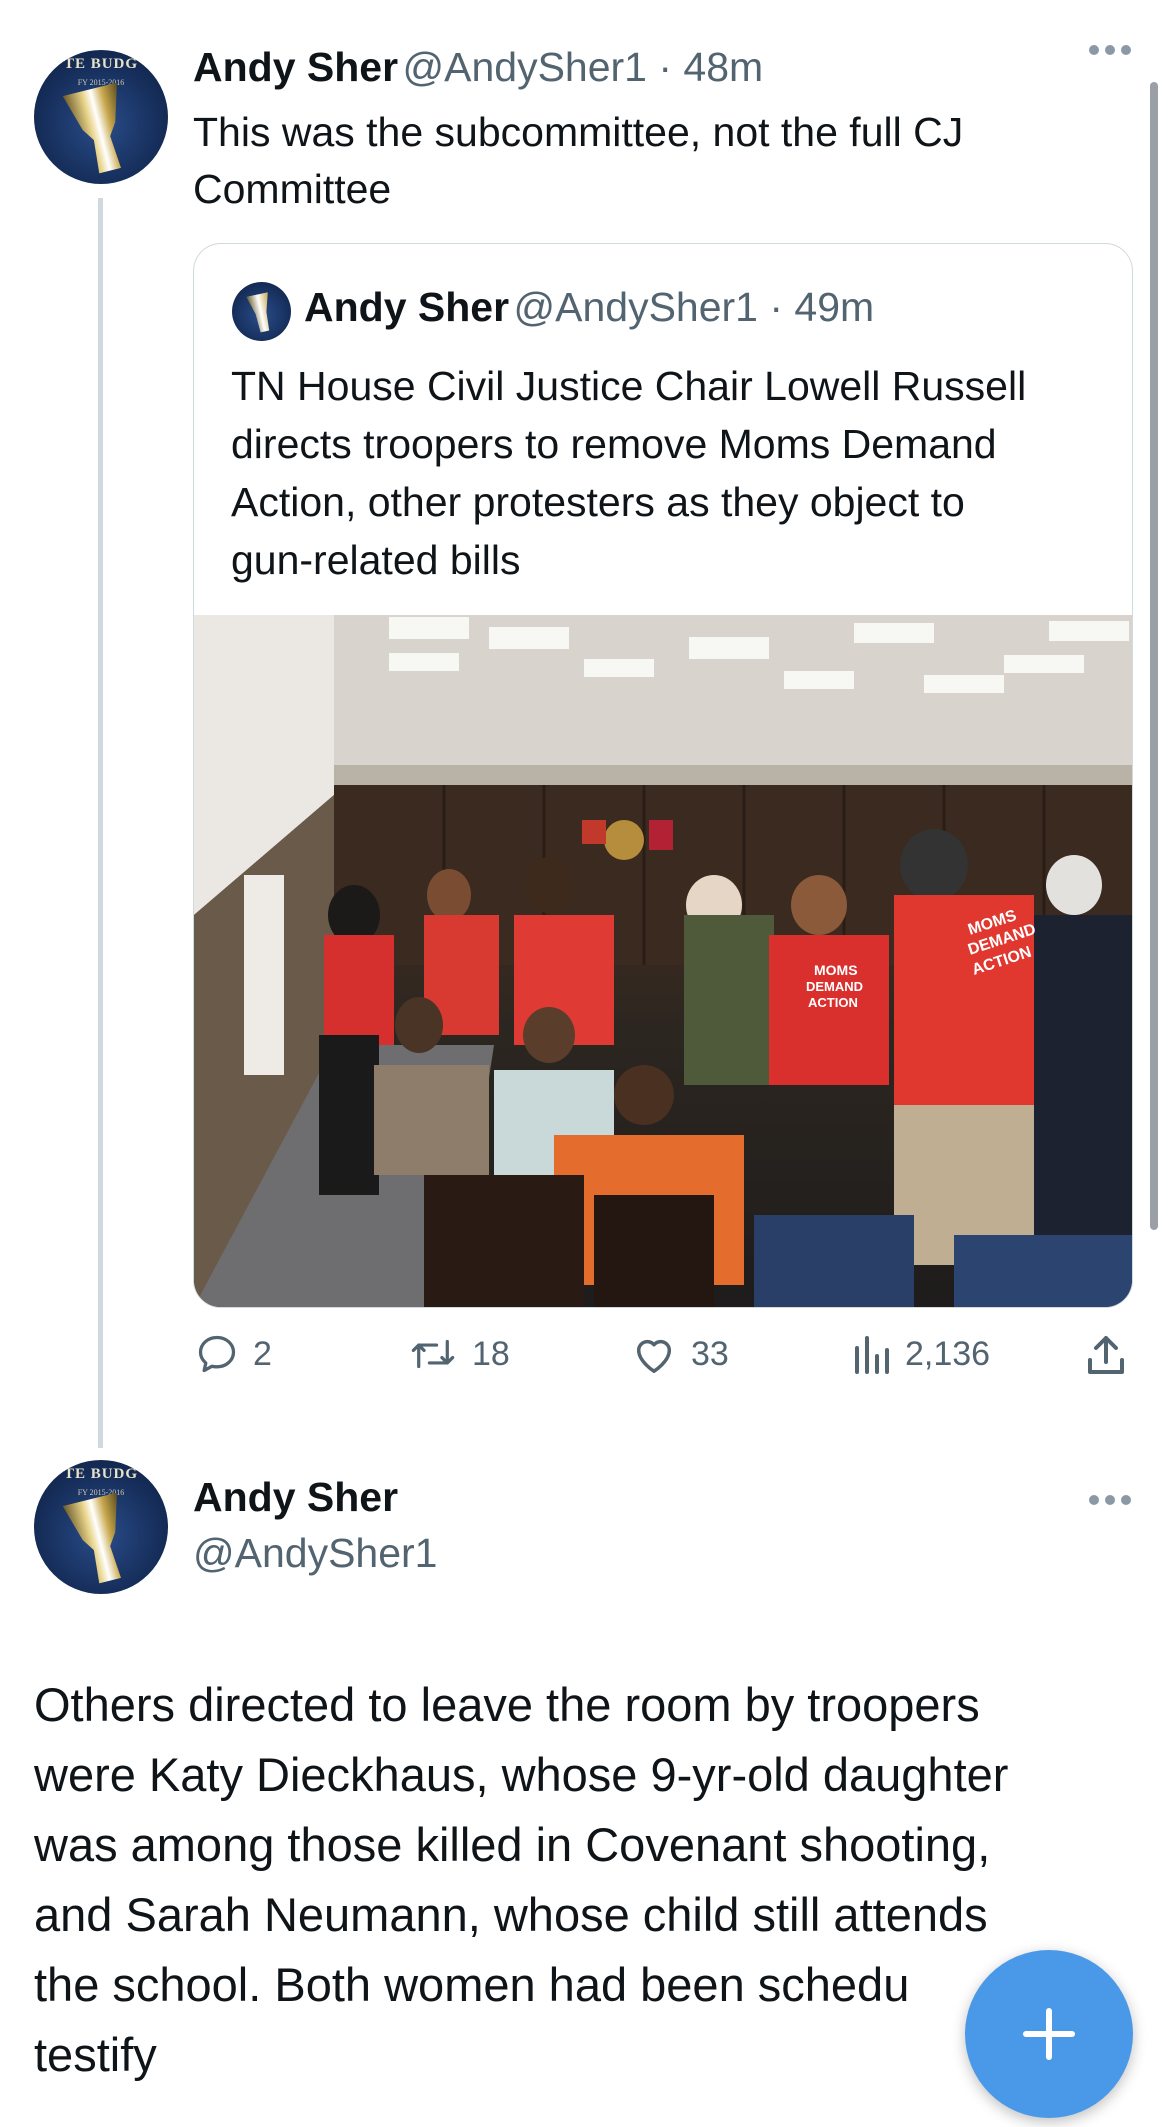  I want to click on quoted-tweet-time: 49m, so click(834, 307).